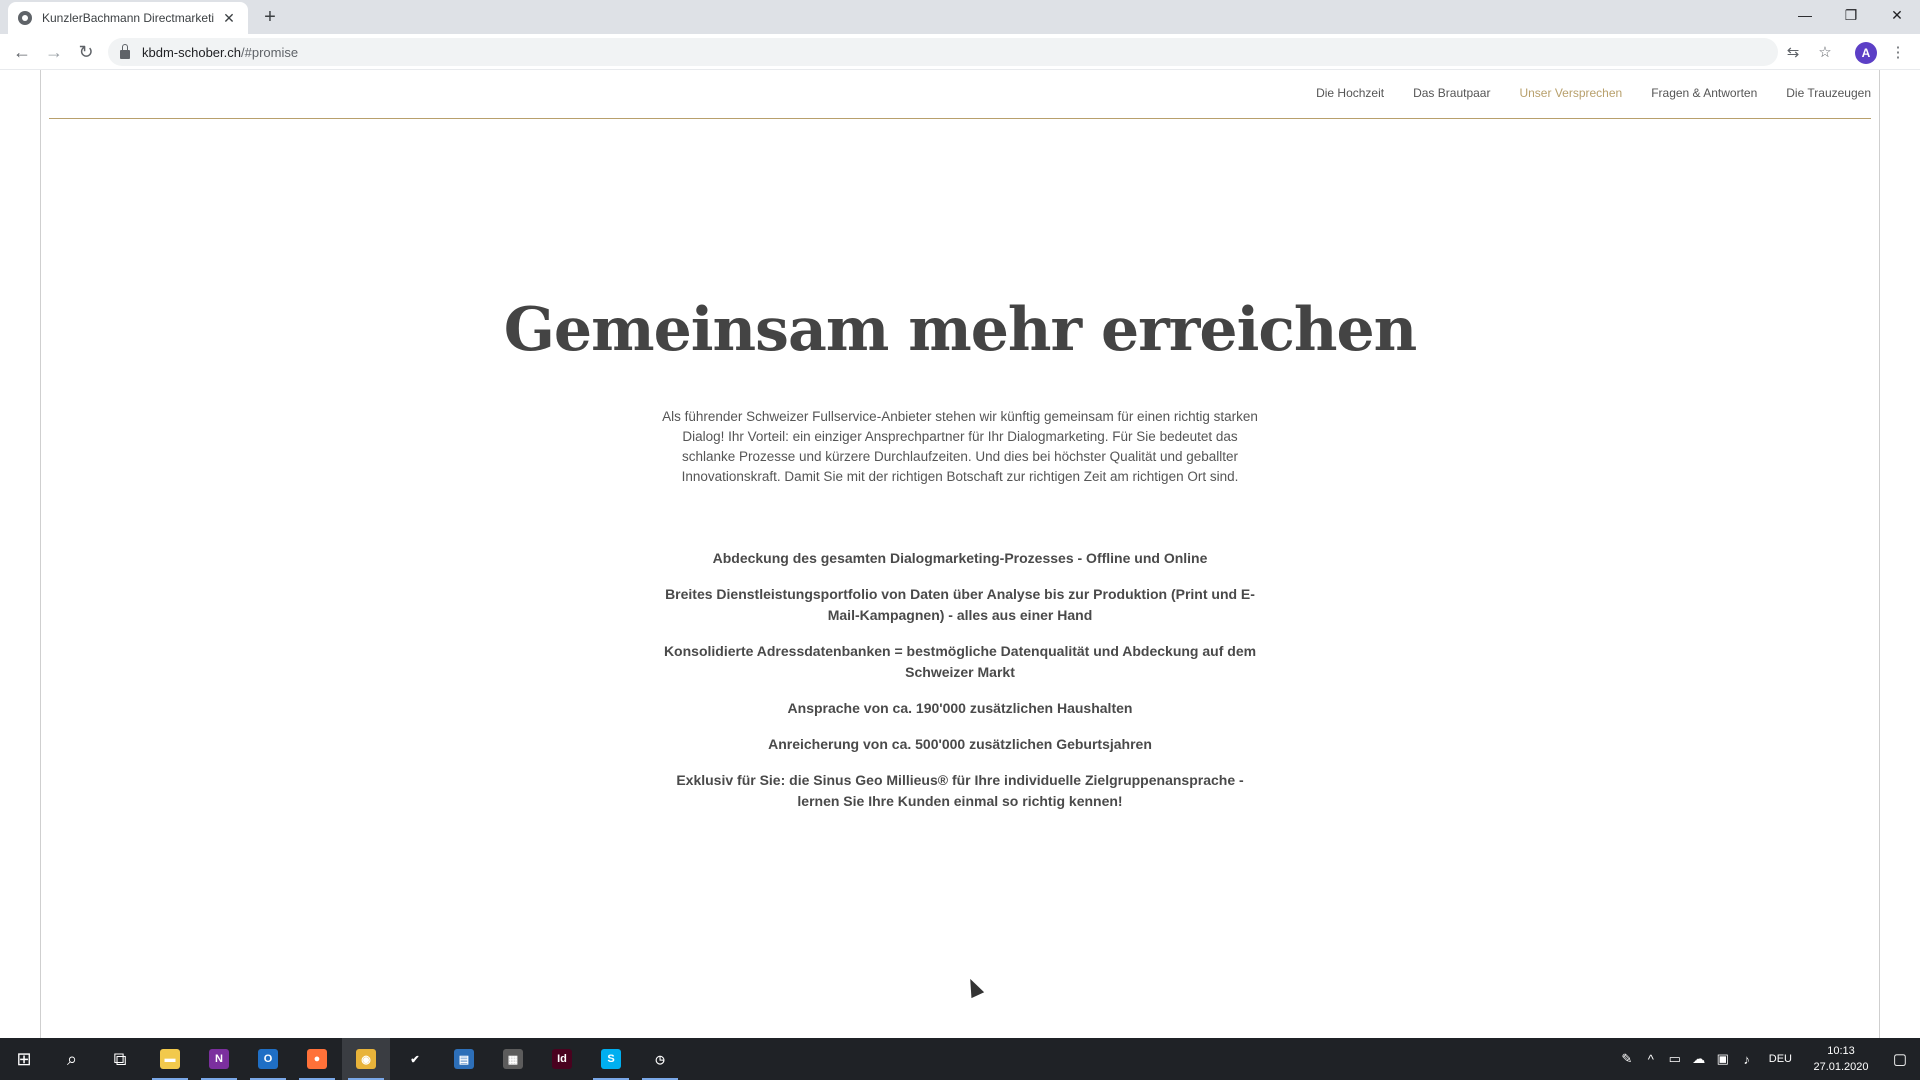 The image size is (1920, 1080). What do you see at coordinates (1900, 1059) in the screenshot?
I see `notification-icon: ▢` at bounding box center [1900, 1059].